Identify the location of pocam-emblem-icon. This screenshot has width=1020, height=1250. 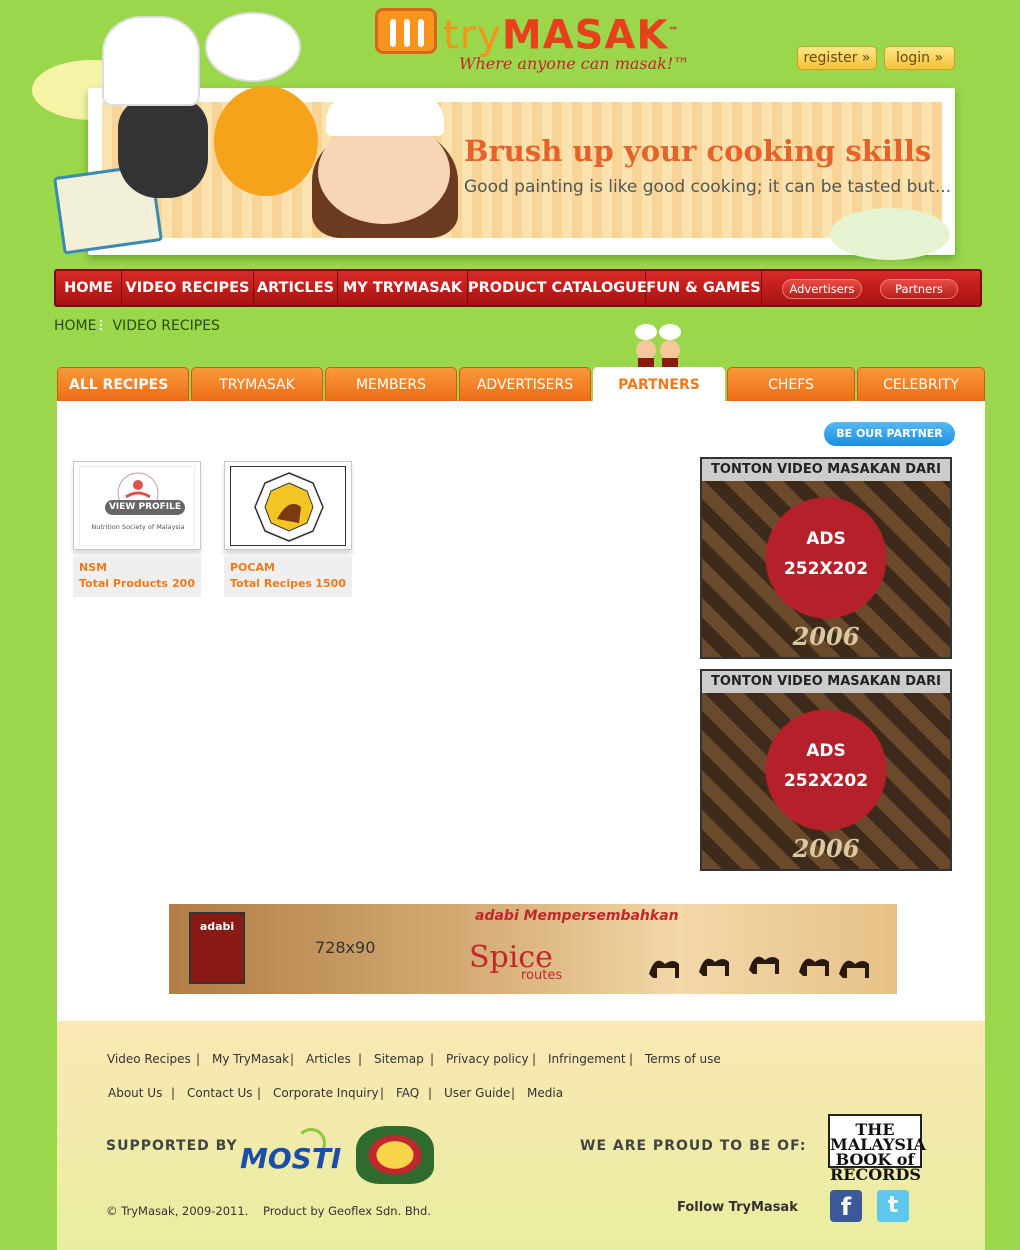
(289, 507).